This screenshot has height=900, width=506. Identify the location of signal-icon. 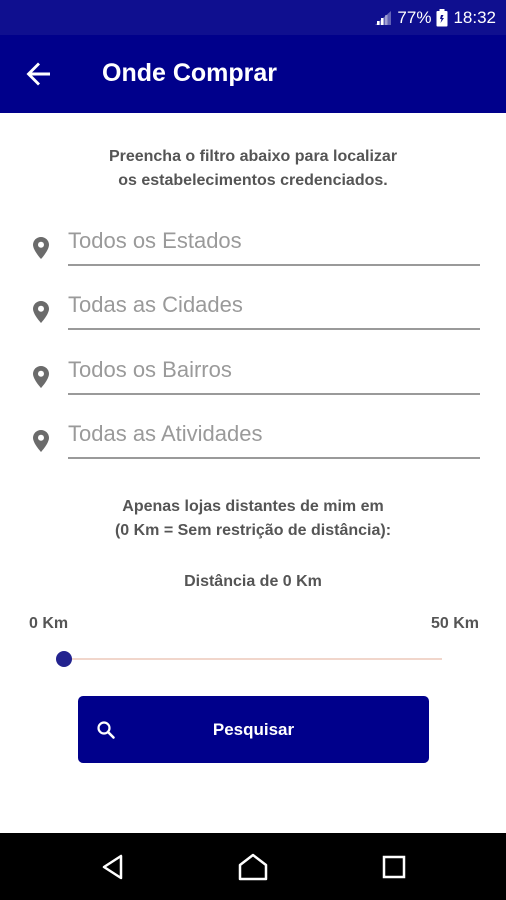
(383, 18).